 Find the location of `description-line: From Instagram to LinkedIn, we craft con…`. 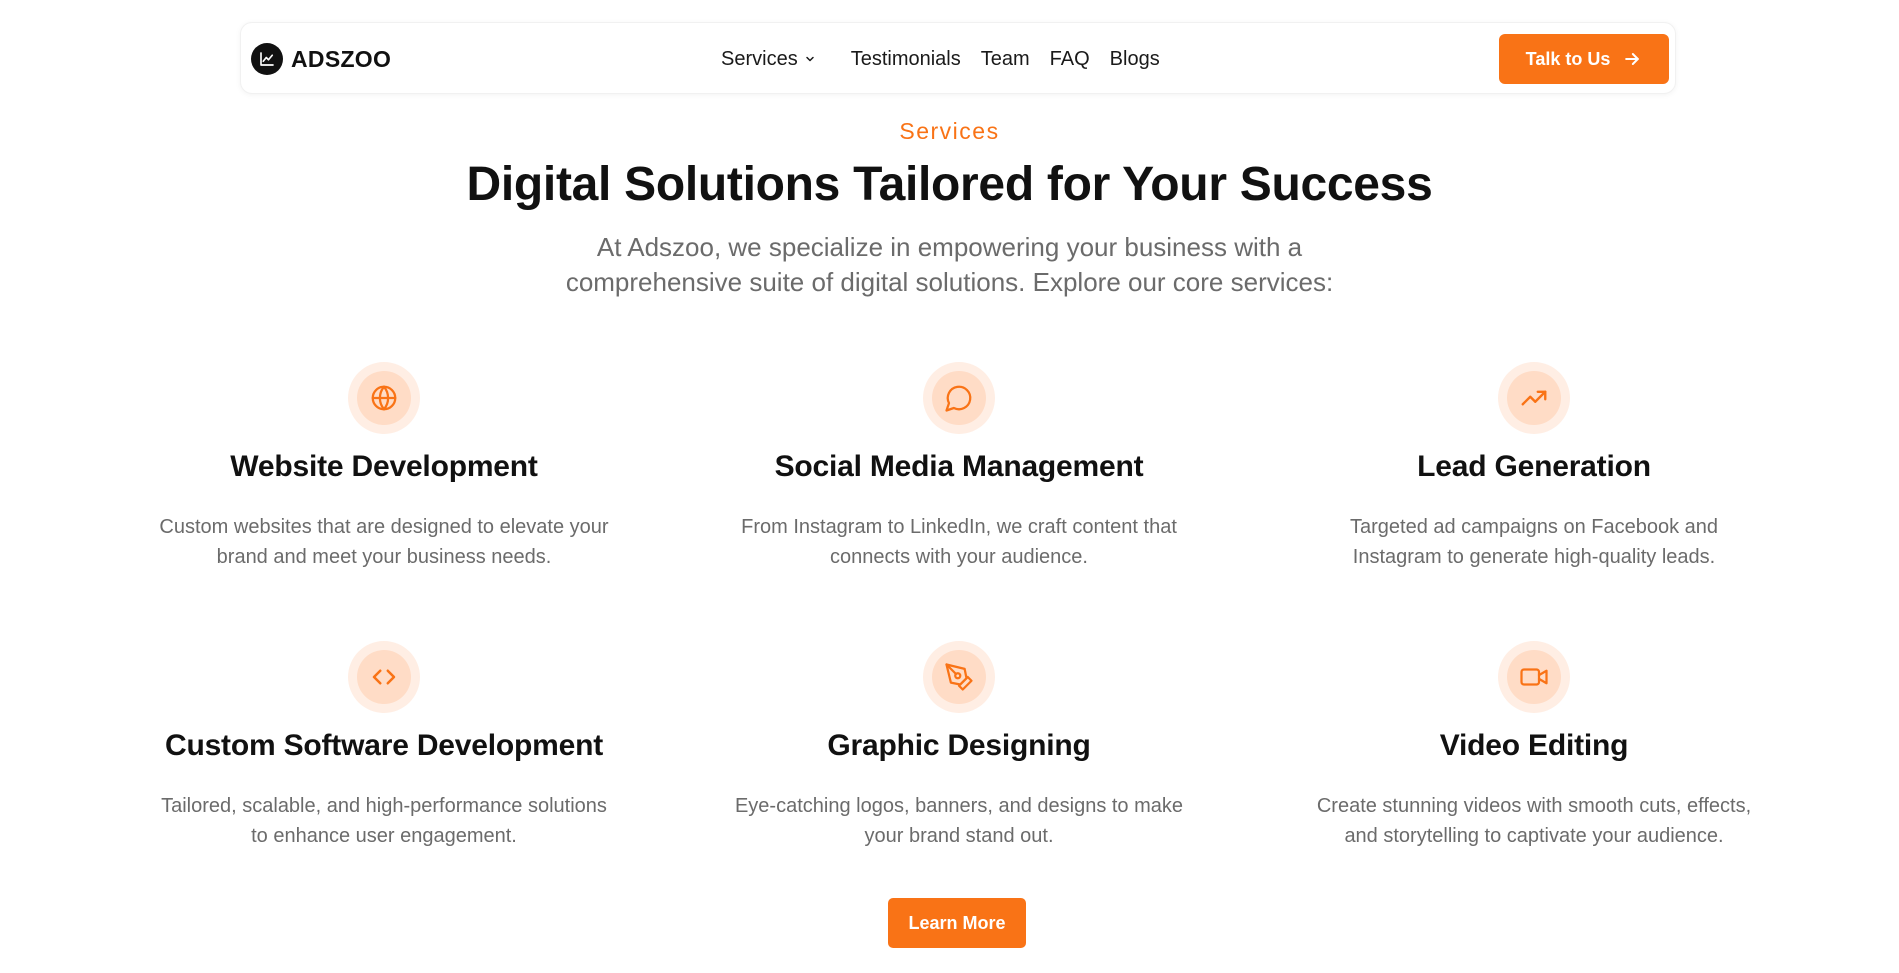

description-line: From Instagram to LinkedIn, we craft con… is located at coordinates (959, 527).